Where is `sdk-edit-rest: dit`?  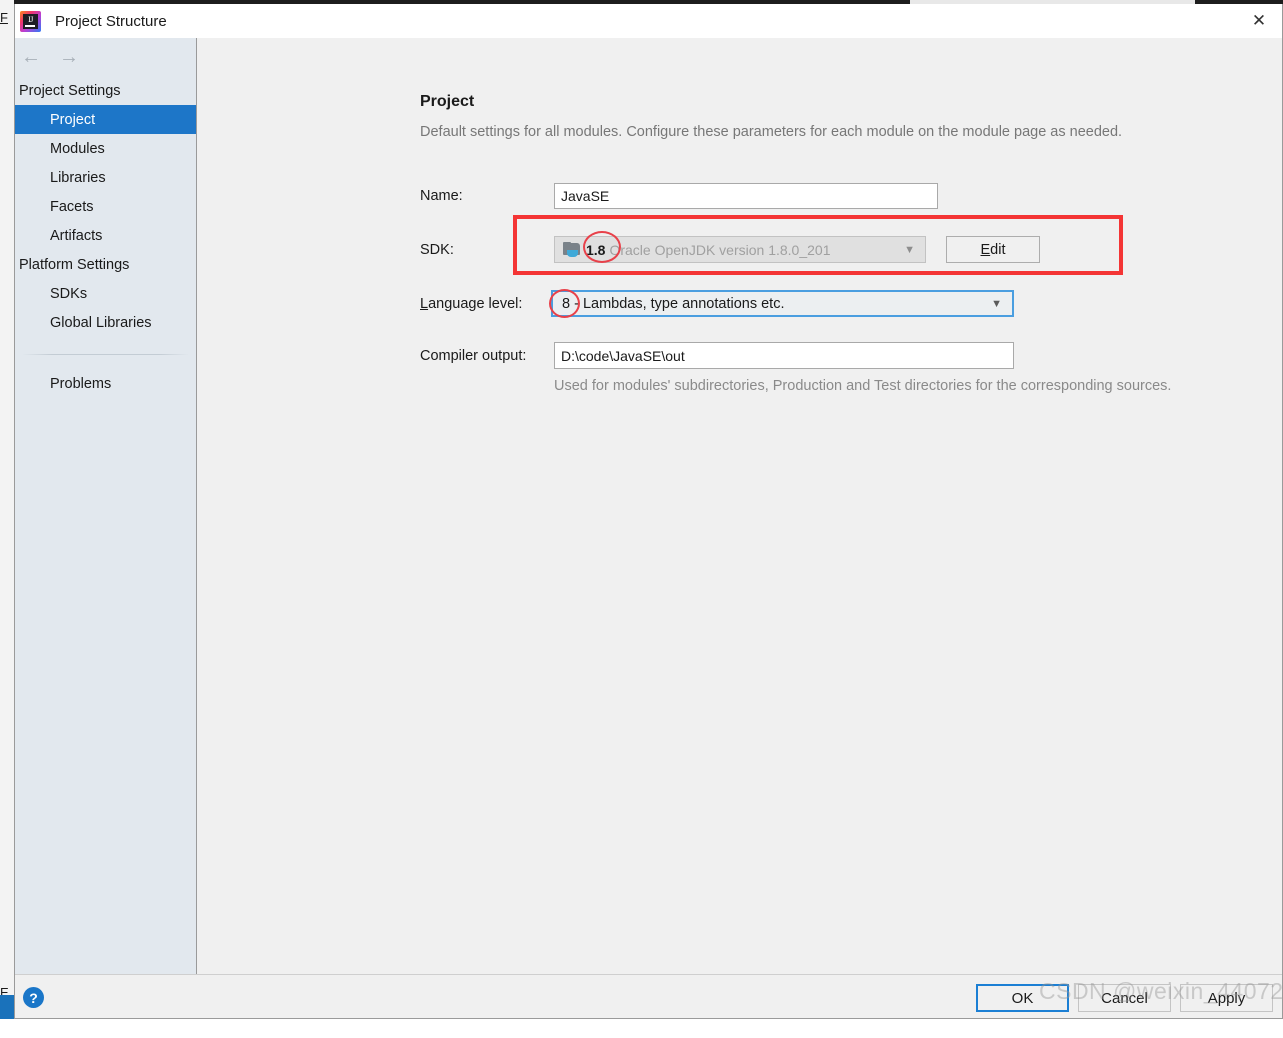
sdk-edit-rest: dit is located at coordinates (998, 249).